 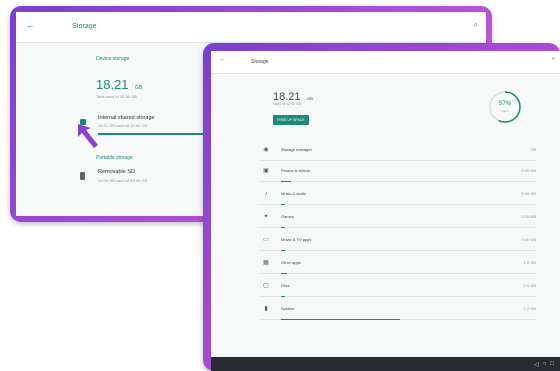 I want to click on front-app-bar: ← Storage ⌕, so click(x=385, y=62).